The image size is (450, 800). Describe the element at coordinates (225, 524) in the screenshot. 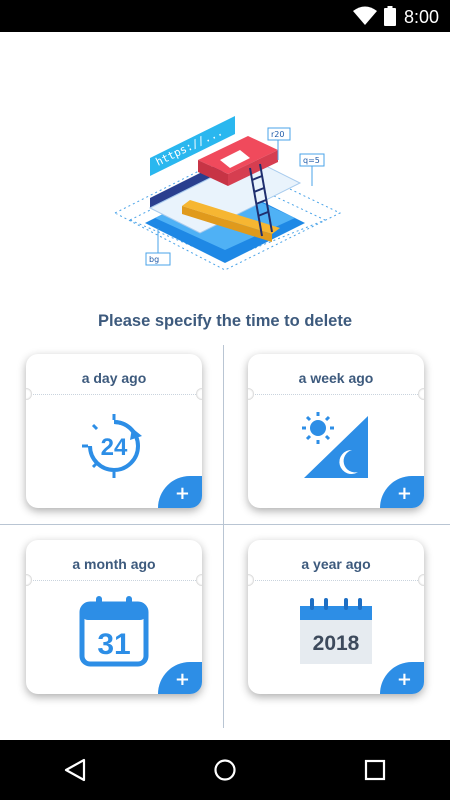

I see `grid-divider-horizontal` at that location.